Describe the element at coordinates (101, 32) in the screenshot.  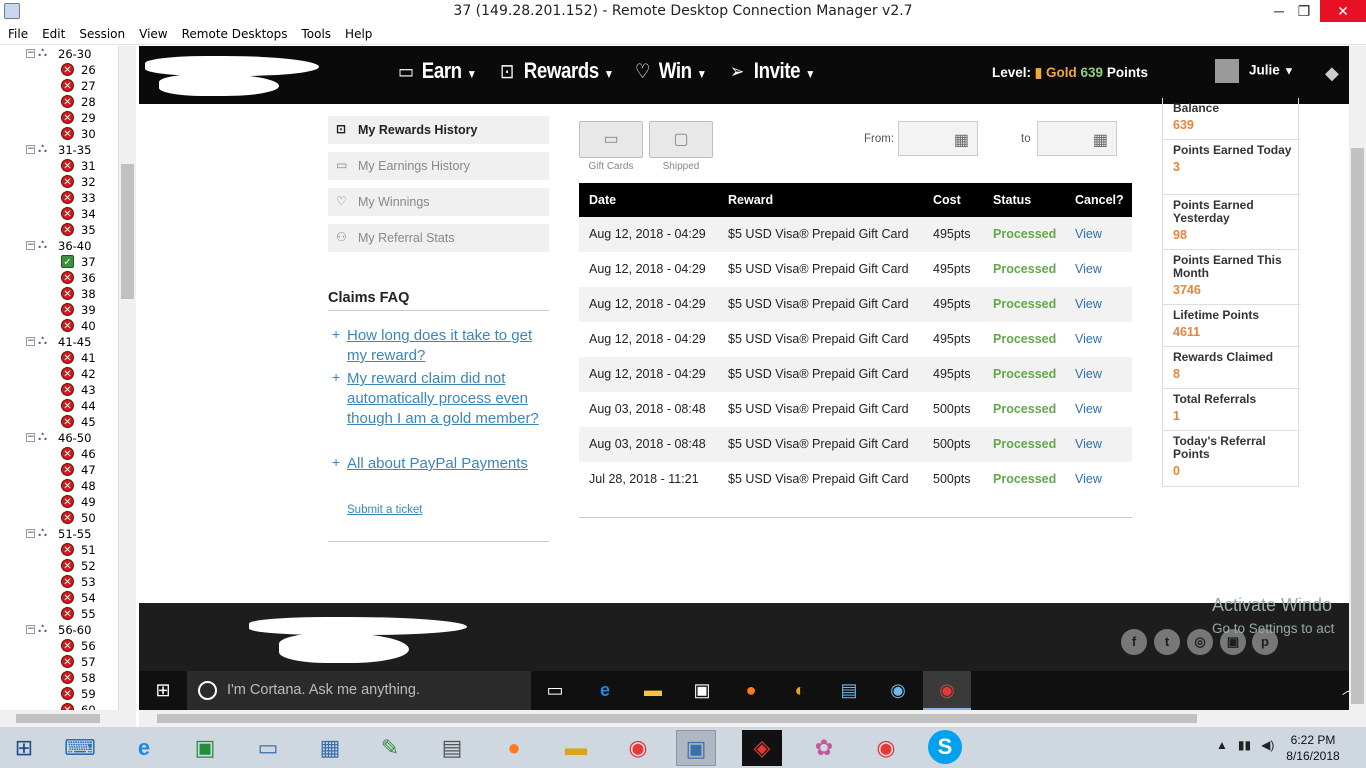
I see `menu-session: Session` at that location.